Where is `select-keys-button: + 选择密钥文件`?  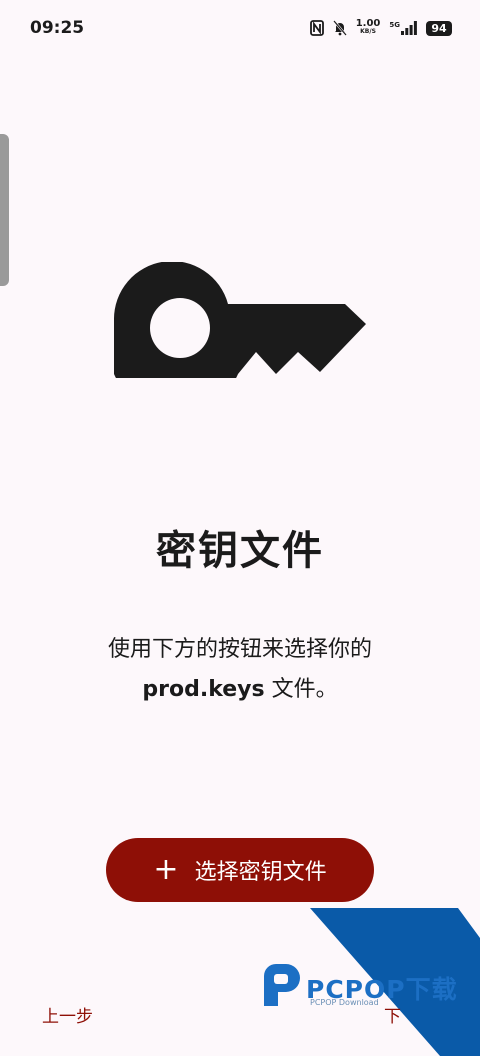
select-keys-button: + 选择密钥文件 is located at coordinates (240, 870).